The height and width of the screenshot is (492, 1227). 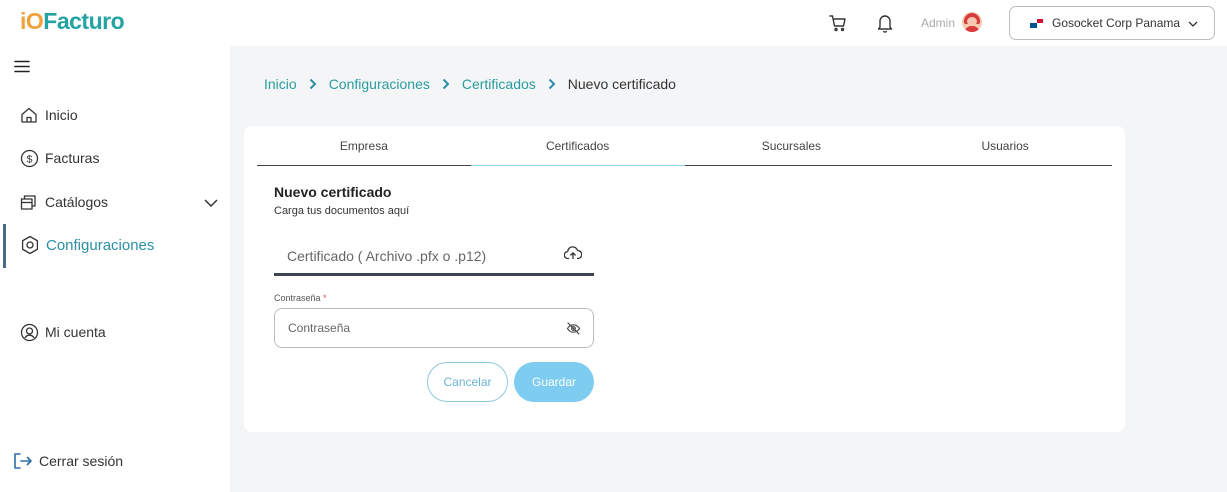 I want to click on form-subtitle: Carga tus documentos aquí, so click(x=342, y=211).